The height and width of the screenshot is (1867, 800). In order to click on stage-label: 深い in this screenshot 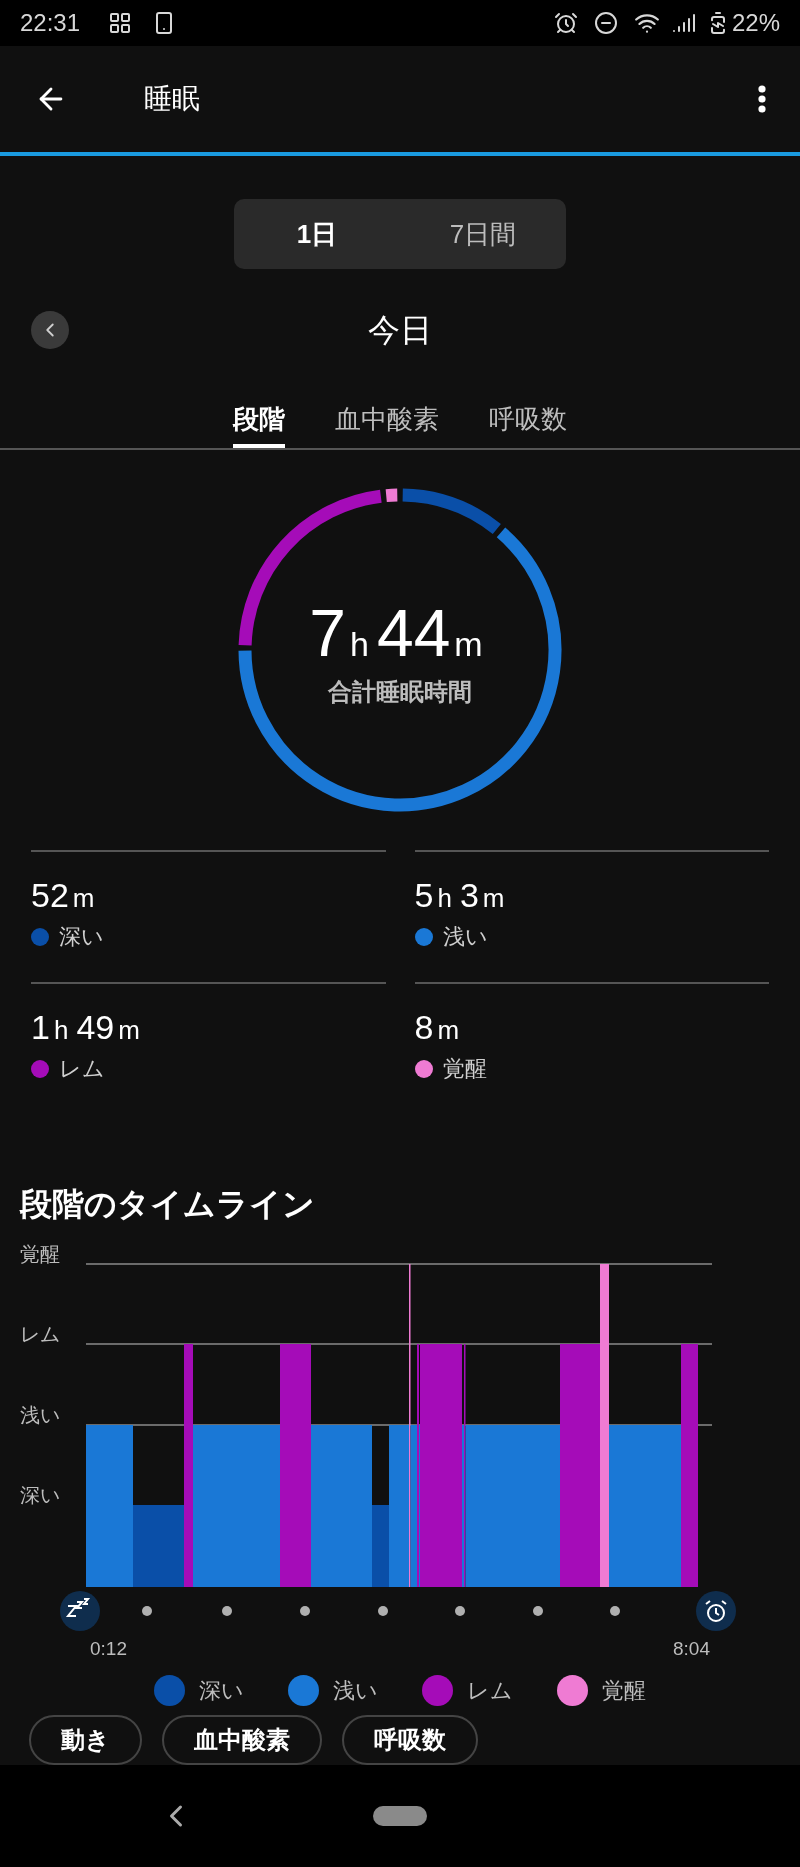, I will do `click(81, 937)`.